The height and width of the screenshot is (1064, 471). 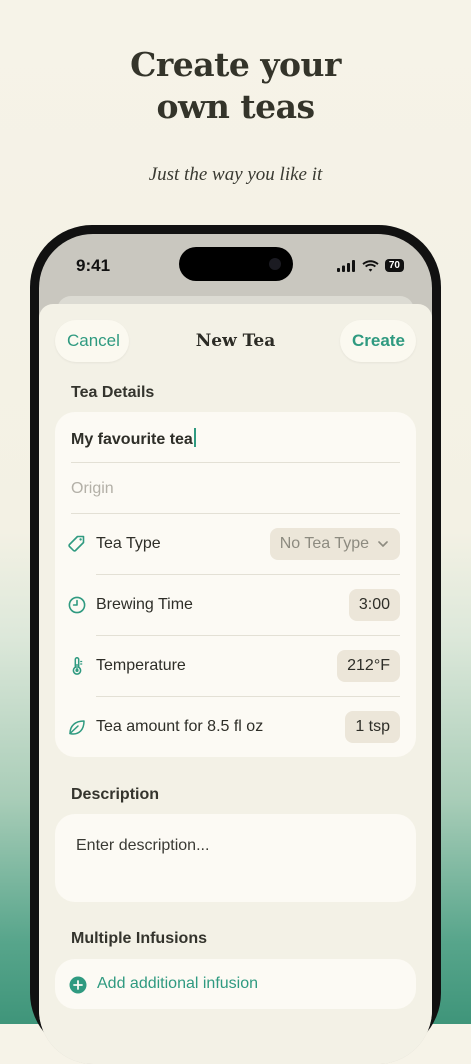 What do you see at coordinates (235, 491) in the screenshot?
I see `origin-field: Origin` at bounding box center [235, 491].